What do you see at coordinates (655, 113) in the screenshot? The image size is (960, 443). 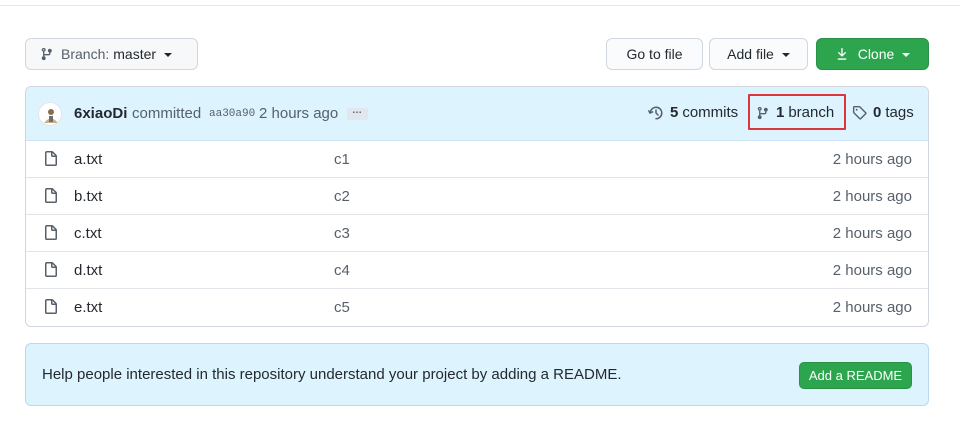 I see `history-icon` at bounding box center [655, 113].